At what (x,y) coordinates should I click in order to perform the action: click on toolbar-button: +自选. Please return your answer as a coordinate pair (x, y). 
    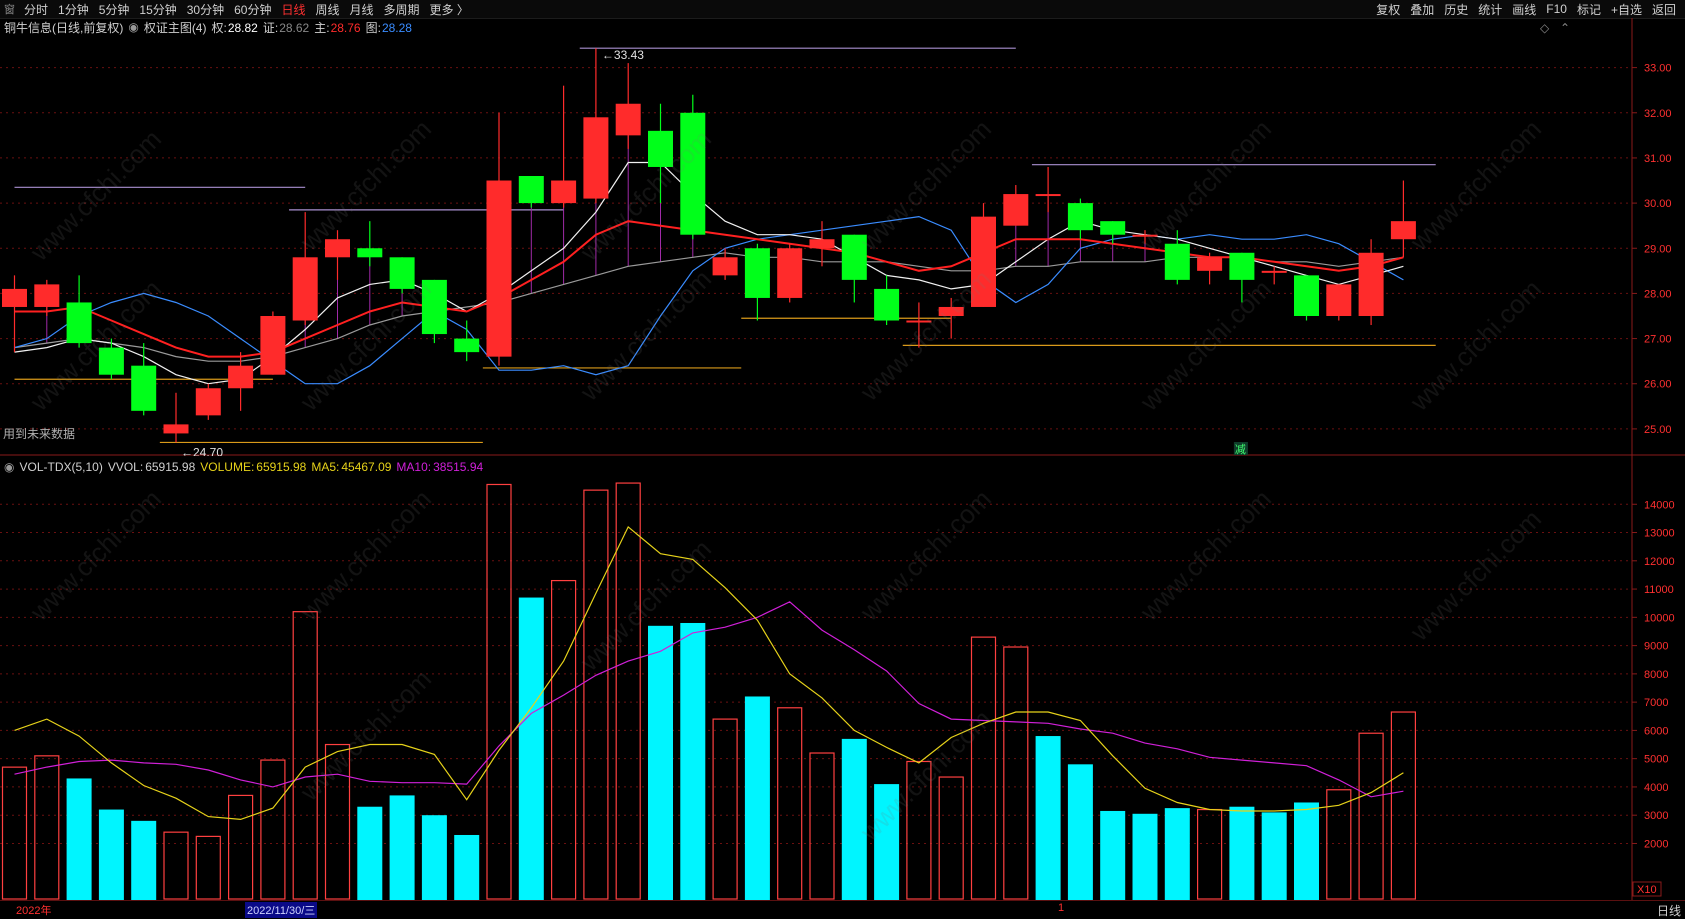
    Looking at the image, I should click on (1626, 9).